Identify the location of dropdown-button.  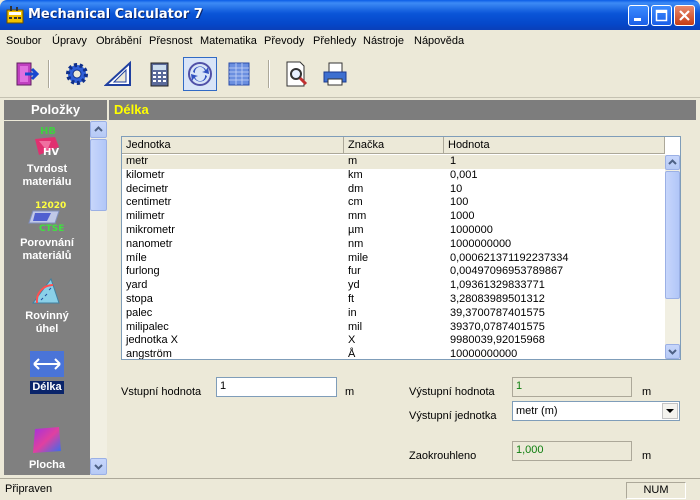
(670, 411).